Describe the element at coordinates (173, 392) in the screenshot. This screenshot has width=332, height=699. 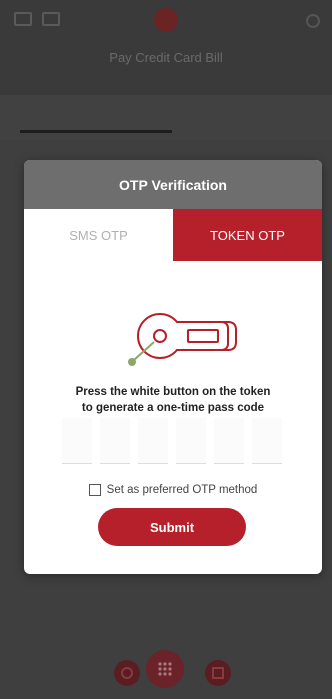
I see `instruction-line-1: Press the white button on the token` at that location.